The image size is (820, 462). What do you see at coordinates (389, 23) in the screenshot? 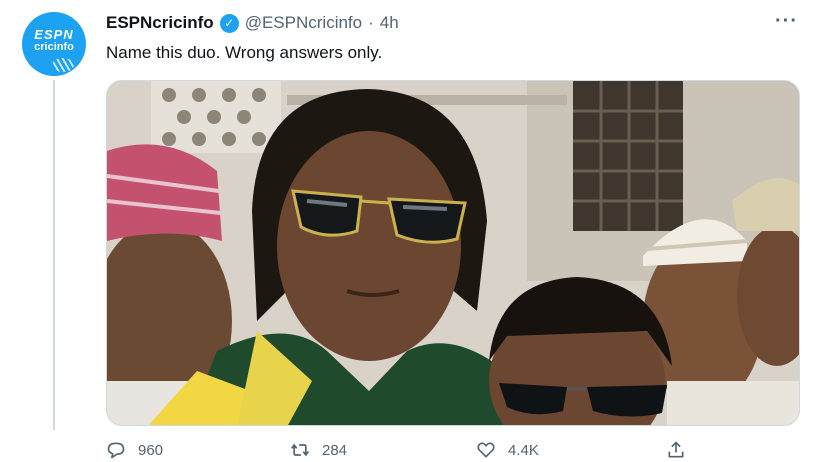
I see `timestamp: 4h` at bounding box center [389, 23].